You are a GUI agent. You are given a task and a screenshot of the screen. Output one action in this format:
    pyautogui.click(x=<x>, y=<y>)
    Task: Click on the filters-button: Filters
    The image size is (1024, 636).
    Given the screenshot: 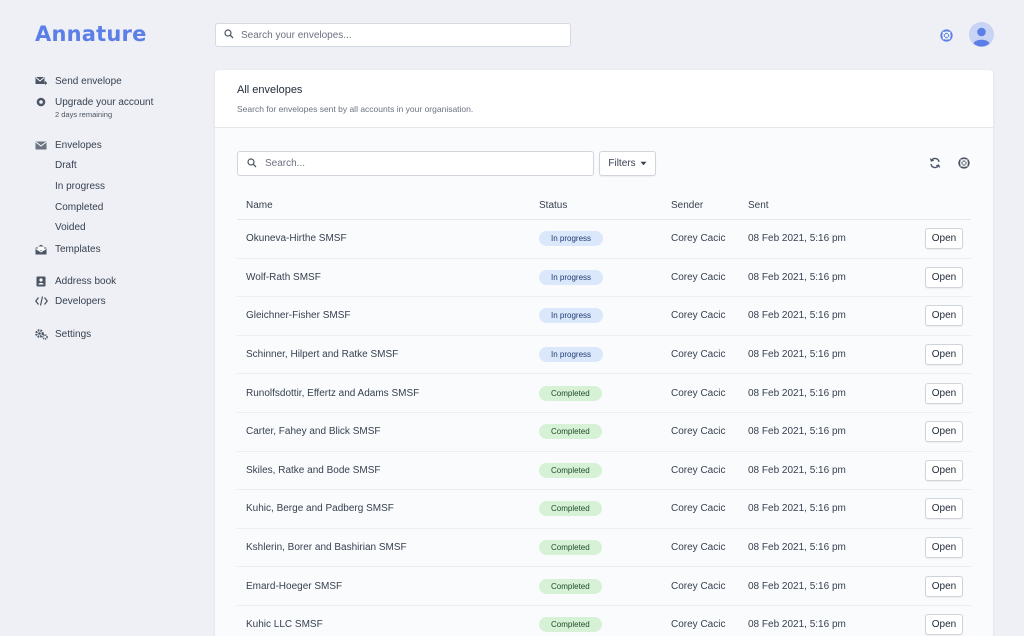 What is the action you would take?
    pyautogui.click(x=627, y=163)
    